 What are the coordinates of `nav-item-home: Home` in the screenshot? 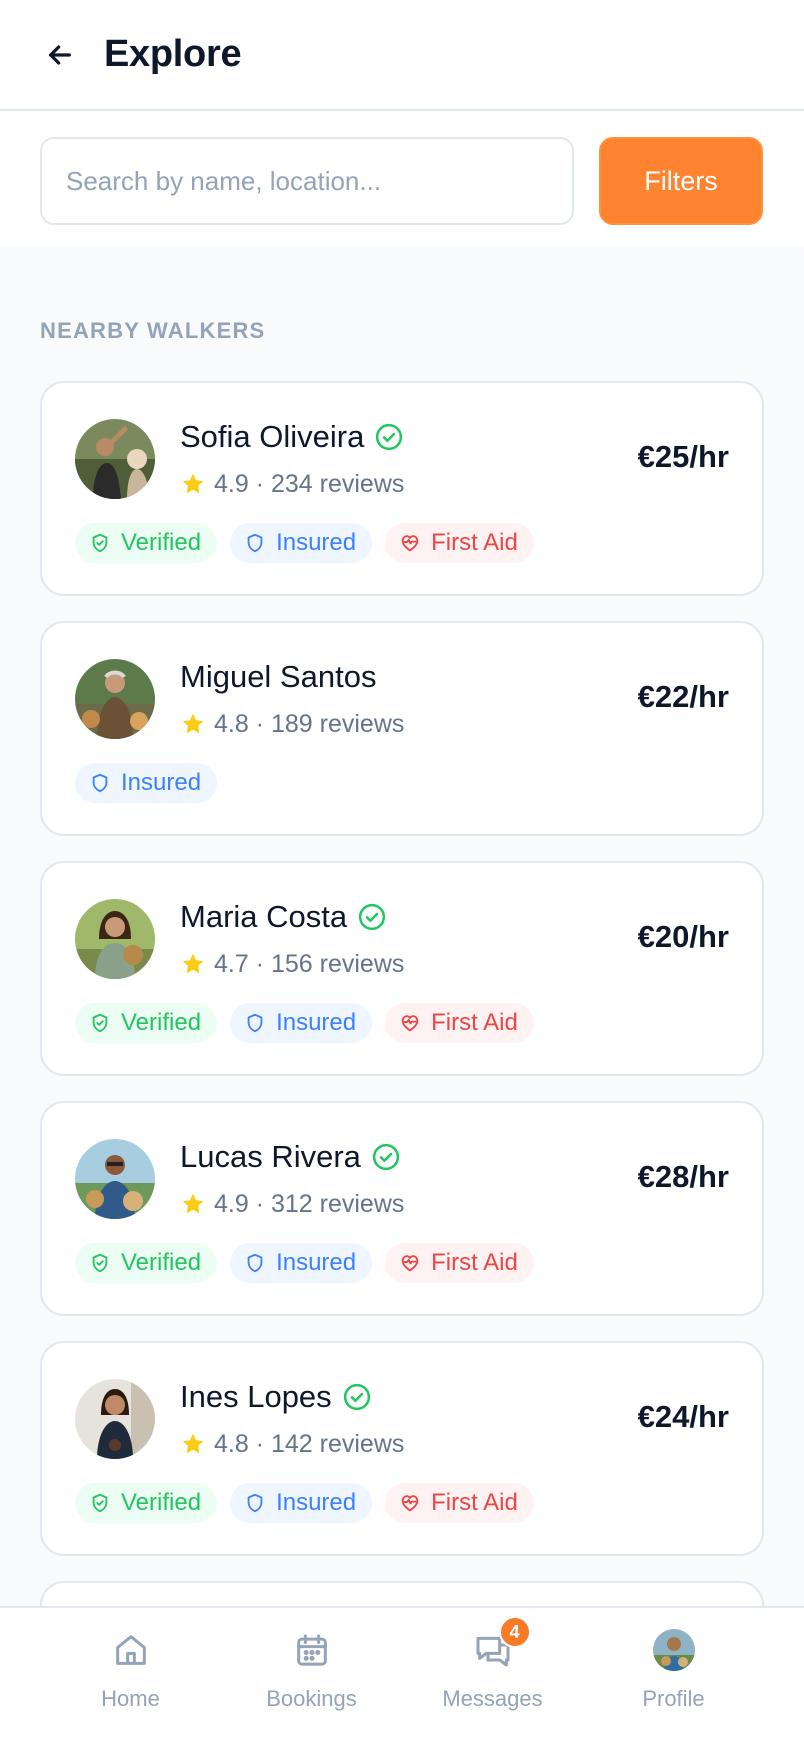 It's located at (130, 1678).